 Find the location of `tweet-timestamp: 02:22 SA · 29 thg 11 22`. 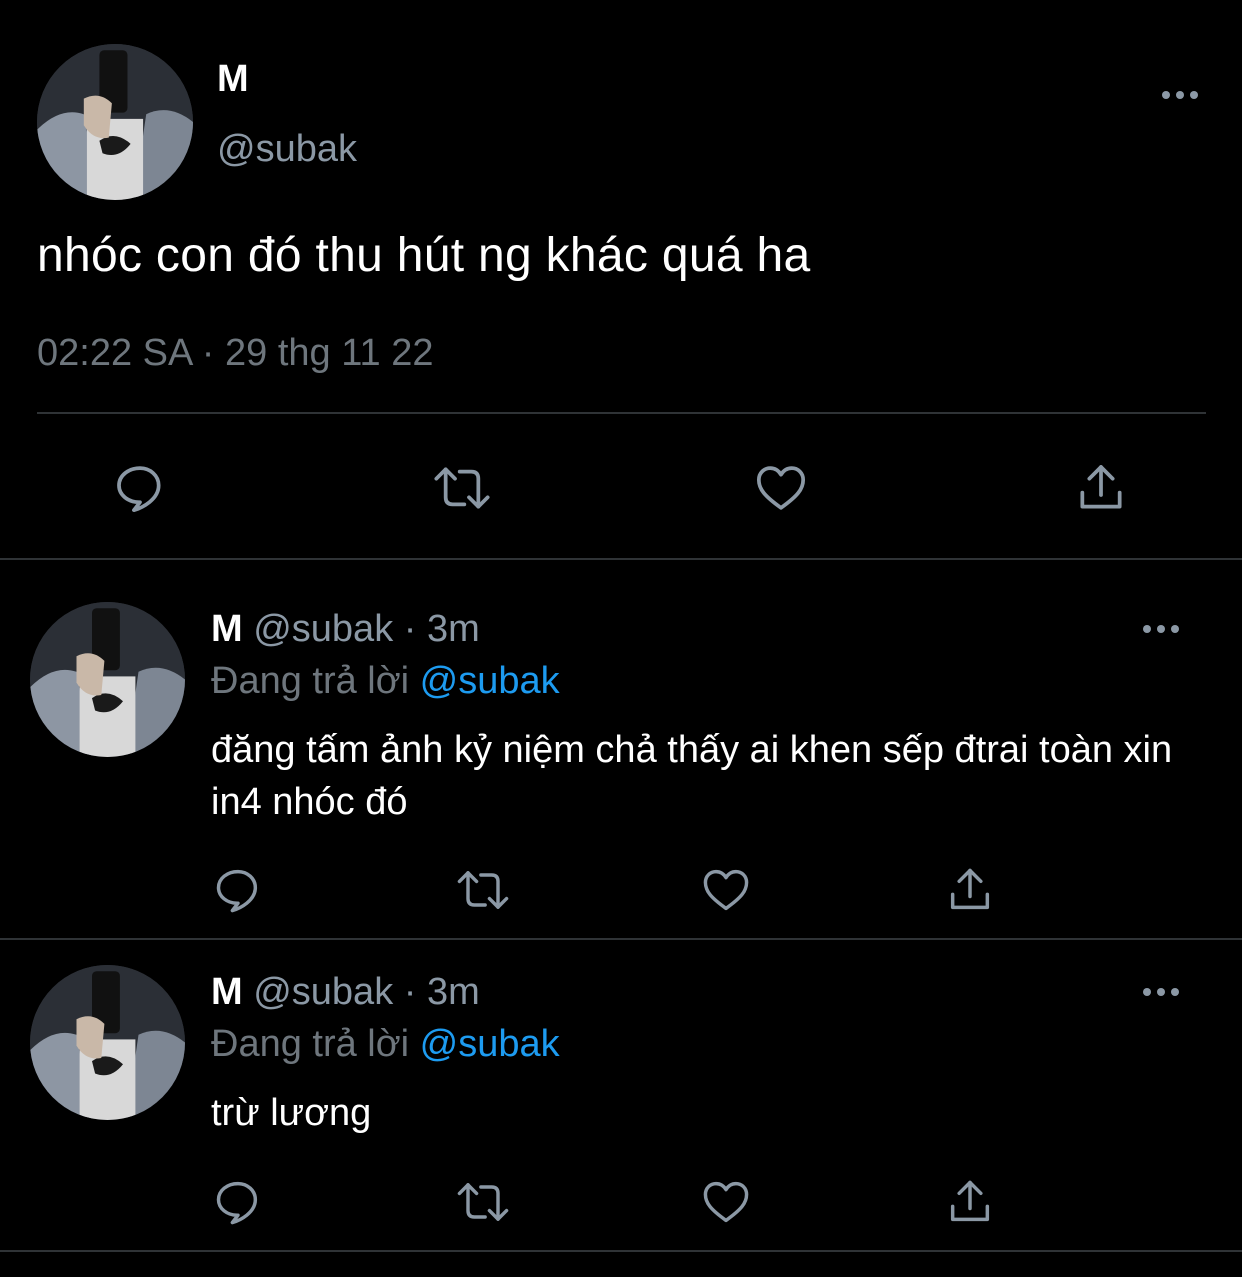

tweet-timestamp: 02:22 SA · 29 thg 11 22 is located at coordinates (235, 353).